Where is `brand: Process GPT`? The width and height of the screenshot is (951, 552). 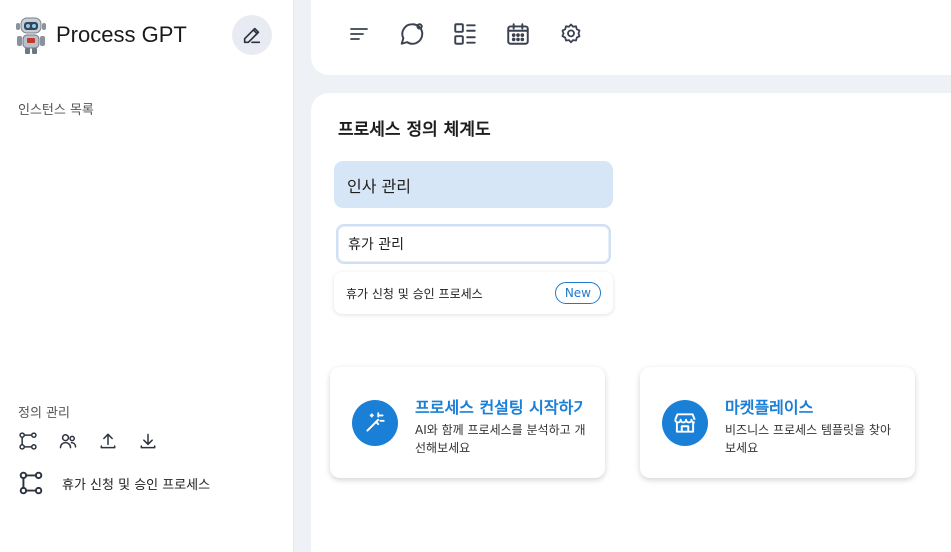
brand: Process GPT is located at coordinates (100, 35).